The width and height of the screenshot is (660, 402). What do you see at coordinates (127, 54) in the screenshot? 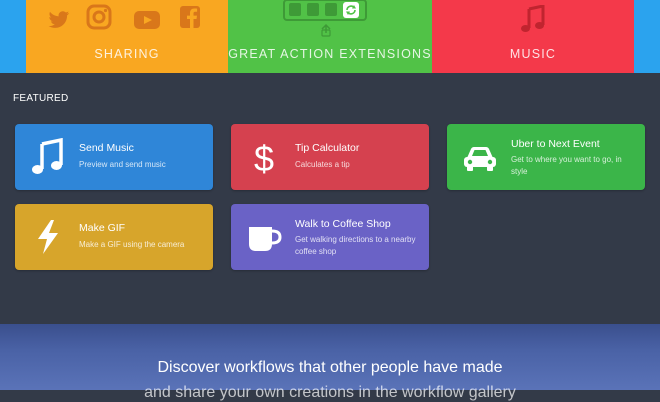
I see `sharing-label: SHARING` at bounding box center [127, 54].